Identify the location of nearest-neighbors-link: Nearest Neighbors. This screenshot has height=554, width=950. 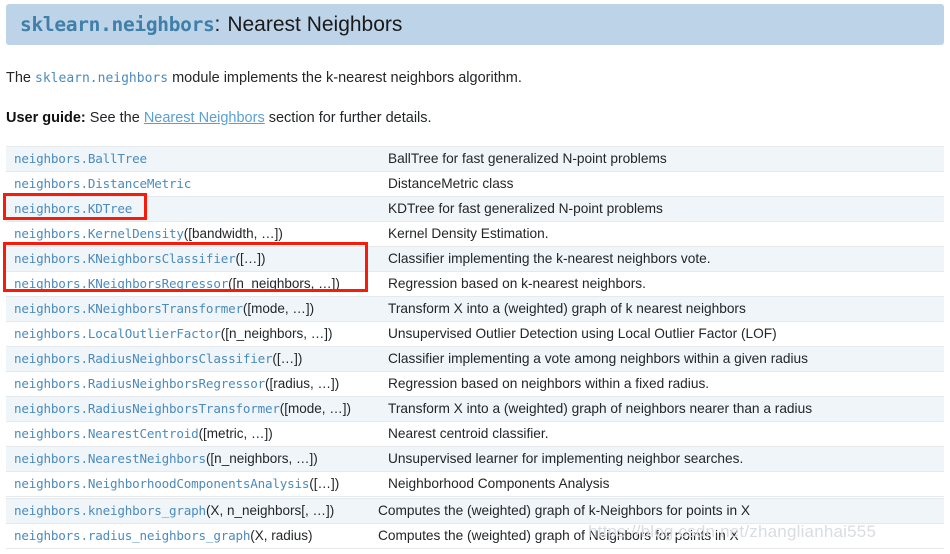
(204, 118).